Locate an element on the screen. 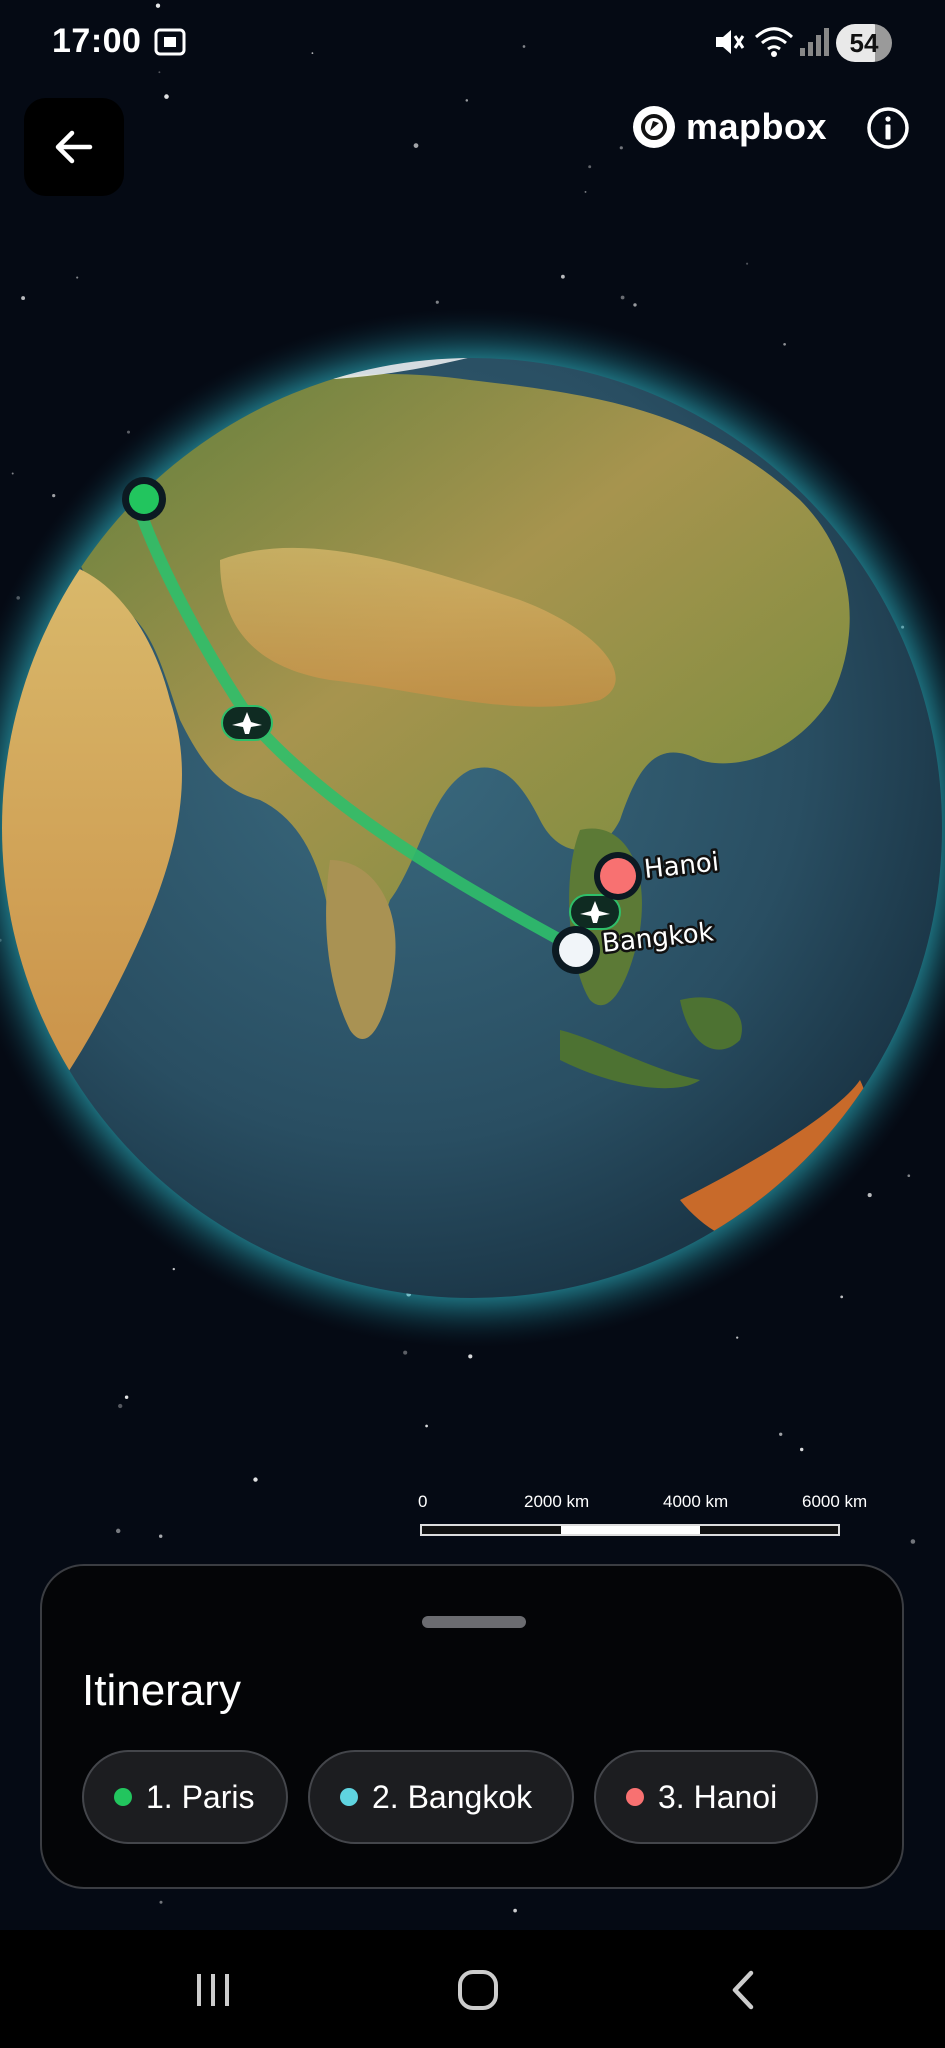  scale-label-4000: 4000 km is located at coordinates (696, 1501).